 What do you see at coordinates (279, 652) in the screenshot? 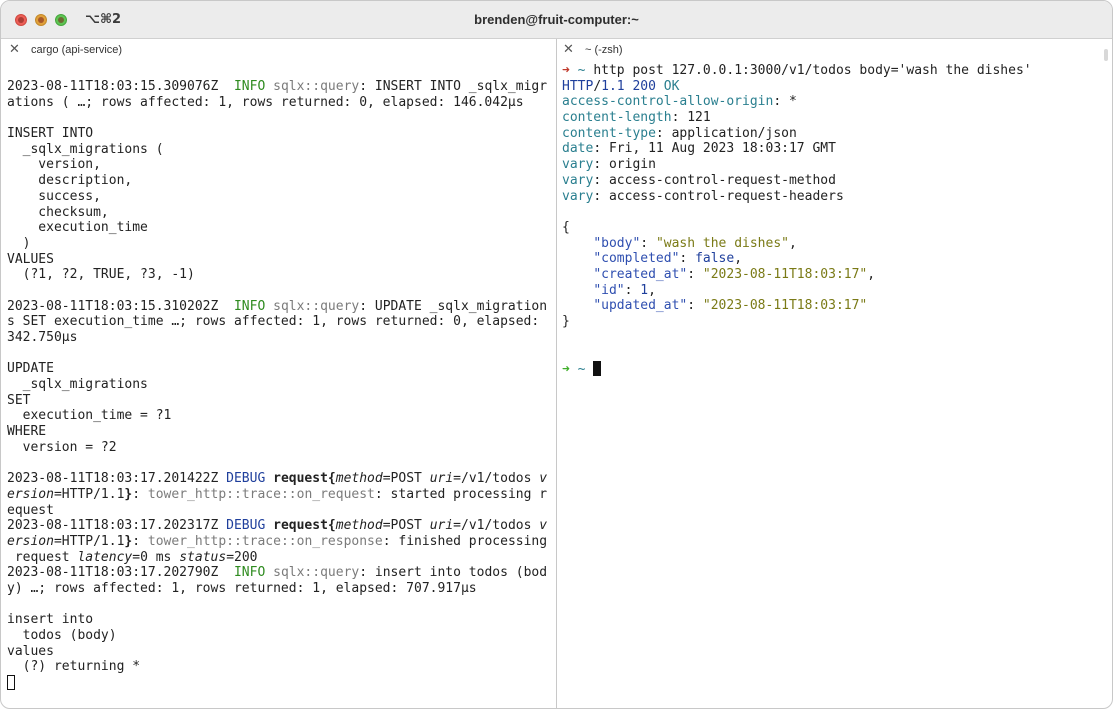
I see `terminal-line: values` at bounding box center [279, 652].